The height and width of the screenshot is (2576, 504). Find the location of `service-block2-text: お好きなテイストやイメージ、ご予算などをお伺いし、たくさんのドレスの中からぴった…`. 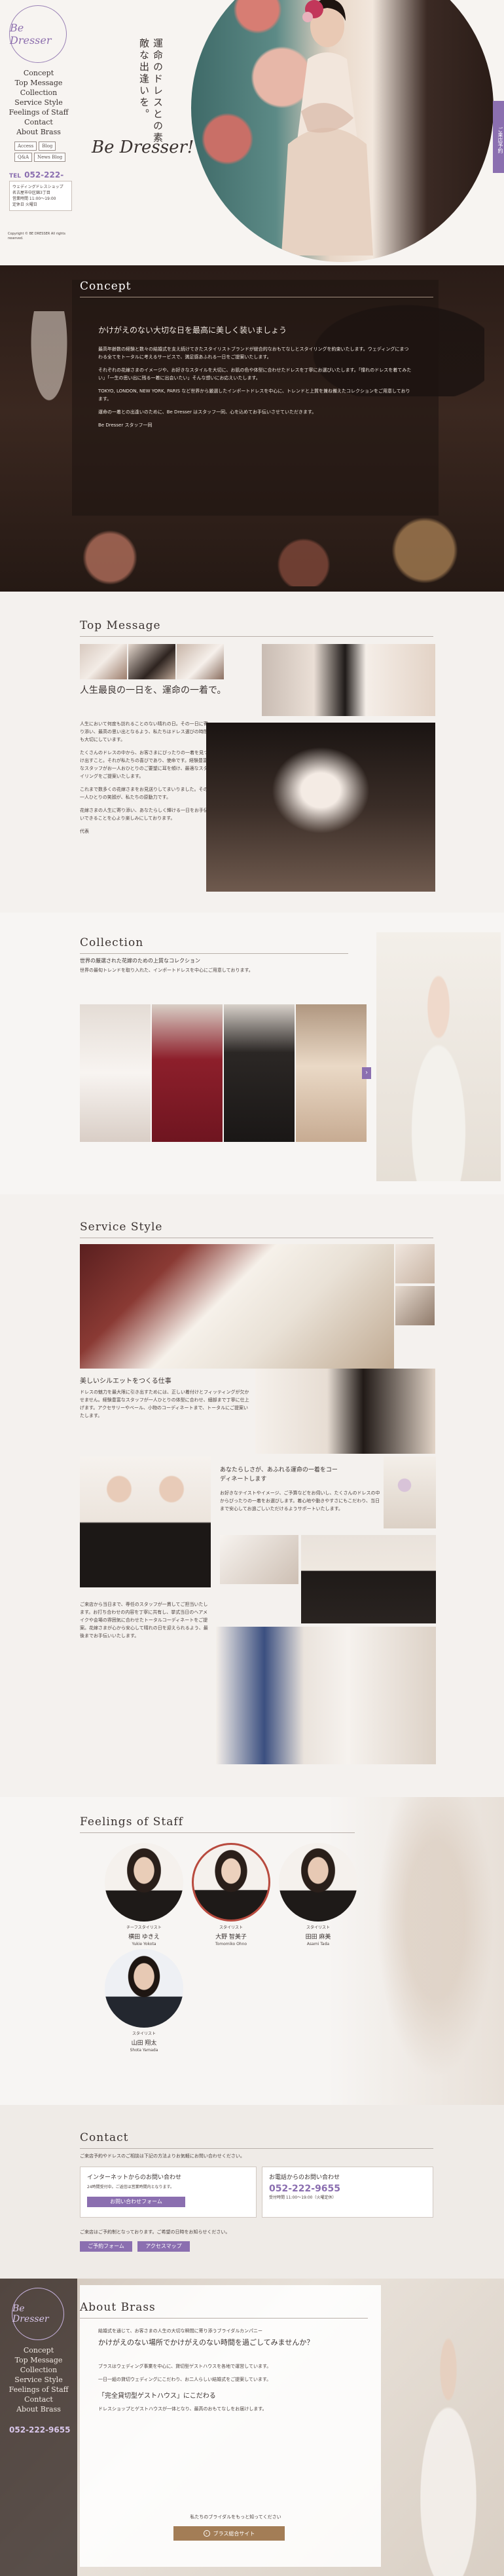

service-block2-text: お好きなテイストやイメージ、ご予算などをお伺いし、たくさんのドレスの中からぴった… is located at coordinates (300, 1500).